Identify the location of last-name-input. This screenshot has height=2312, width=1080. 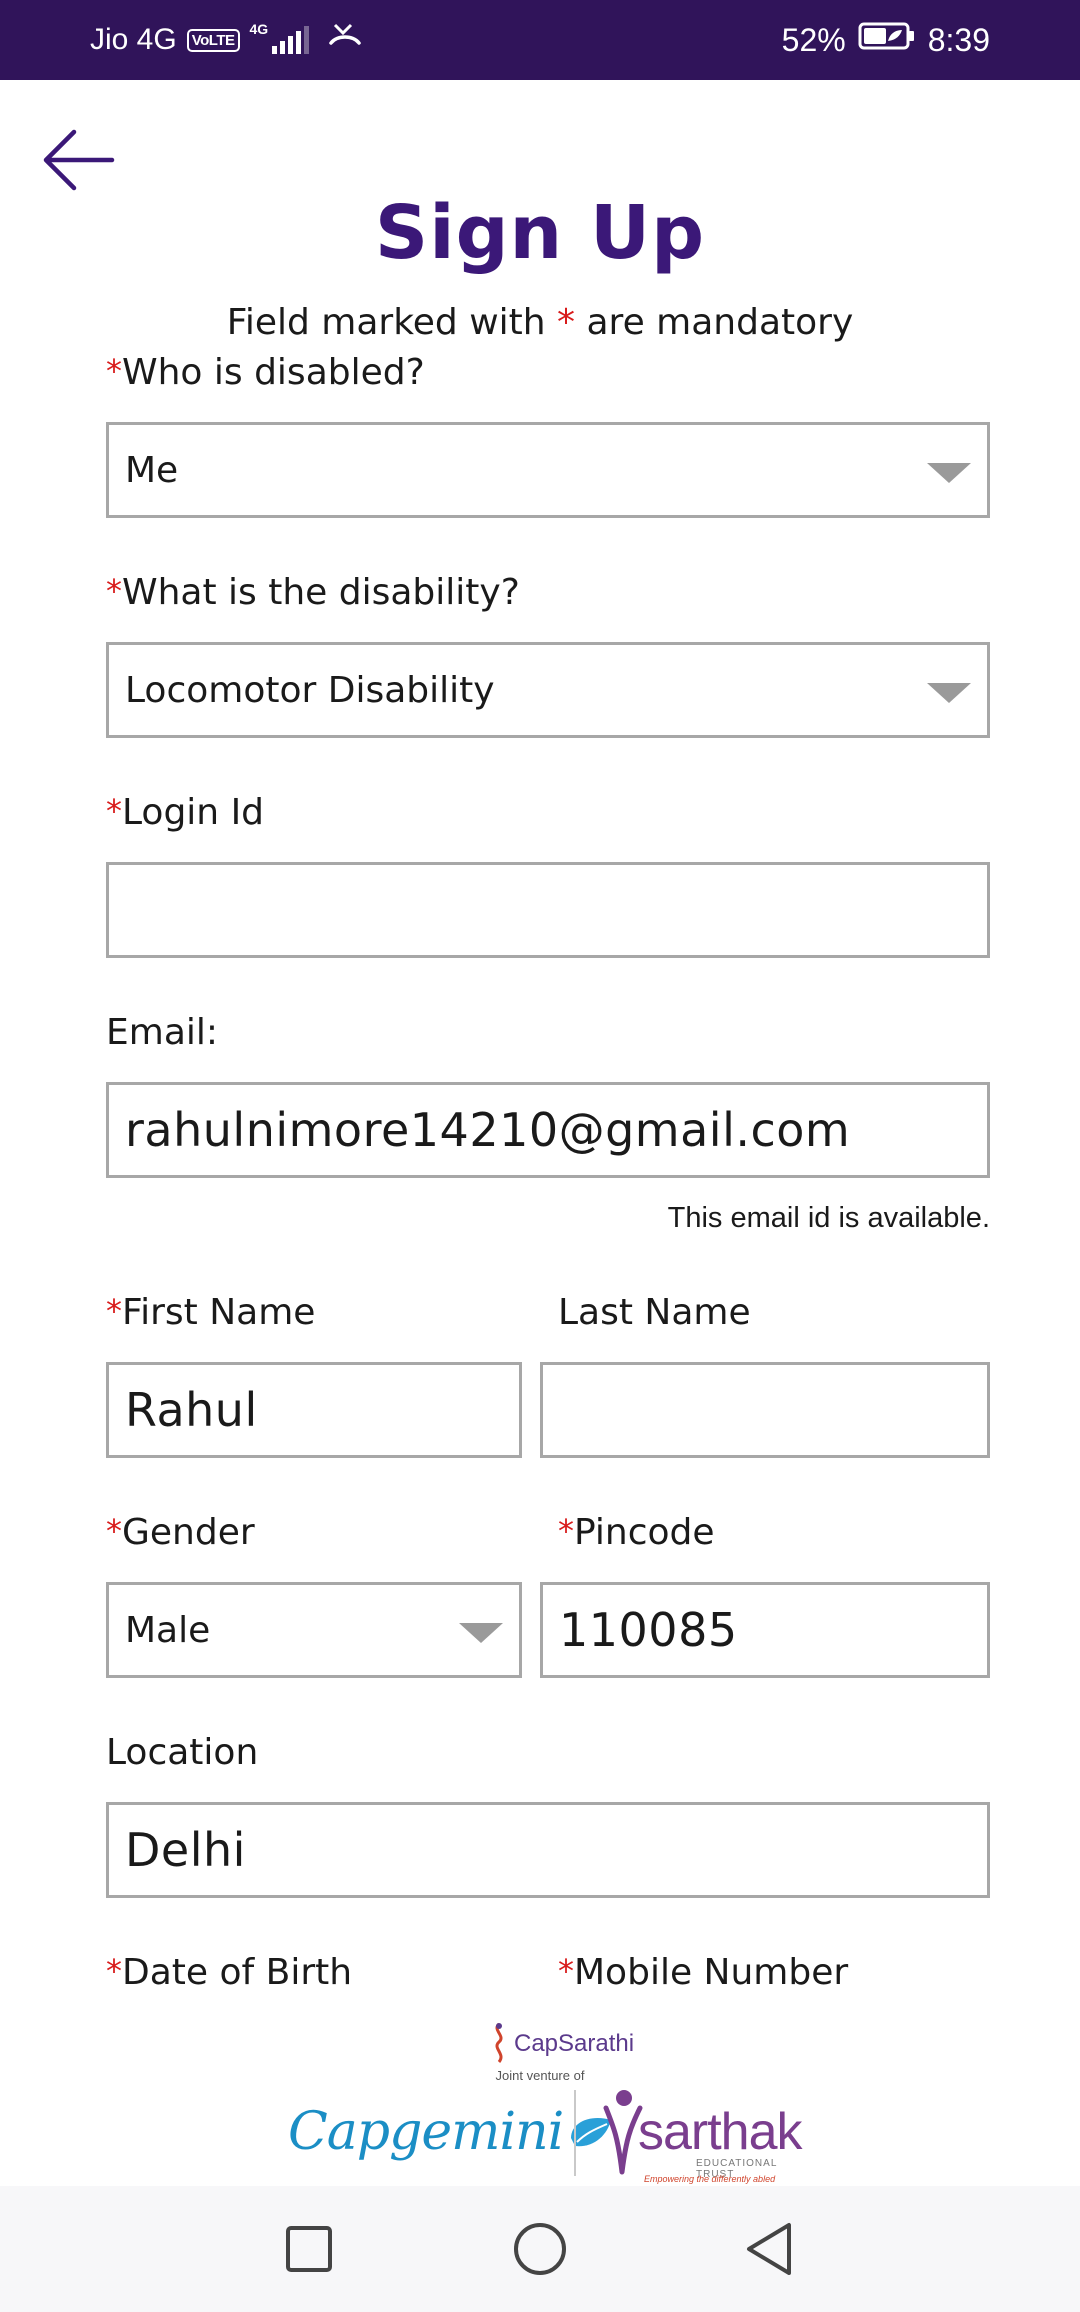
(765, 1410).